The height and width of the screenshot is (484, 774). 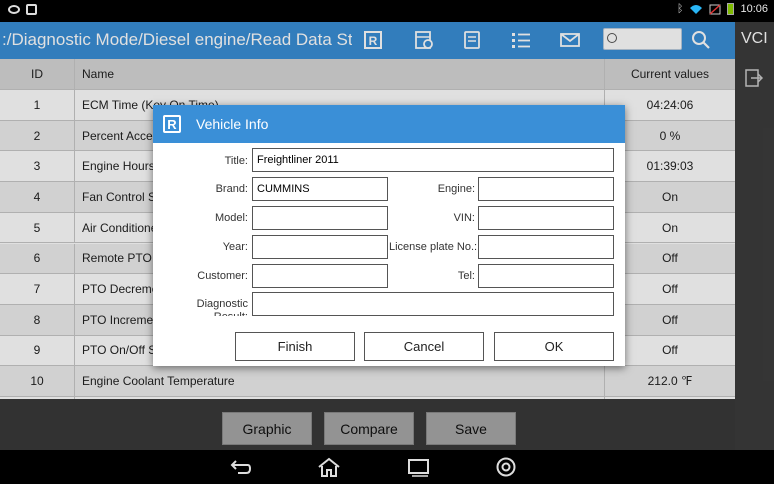 What do you see at coordinates (222, 276) in the screenshot?
I see `customer-label: Customer:` at bounding box center [222, 276].